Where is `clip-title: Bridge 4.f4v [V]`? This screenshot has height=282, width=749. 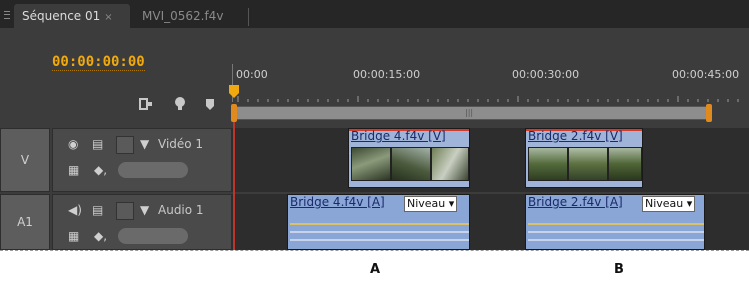
clip-title: Bridge 4.f4v [V] is located at coordinates (398, 136).